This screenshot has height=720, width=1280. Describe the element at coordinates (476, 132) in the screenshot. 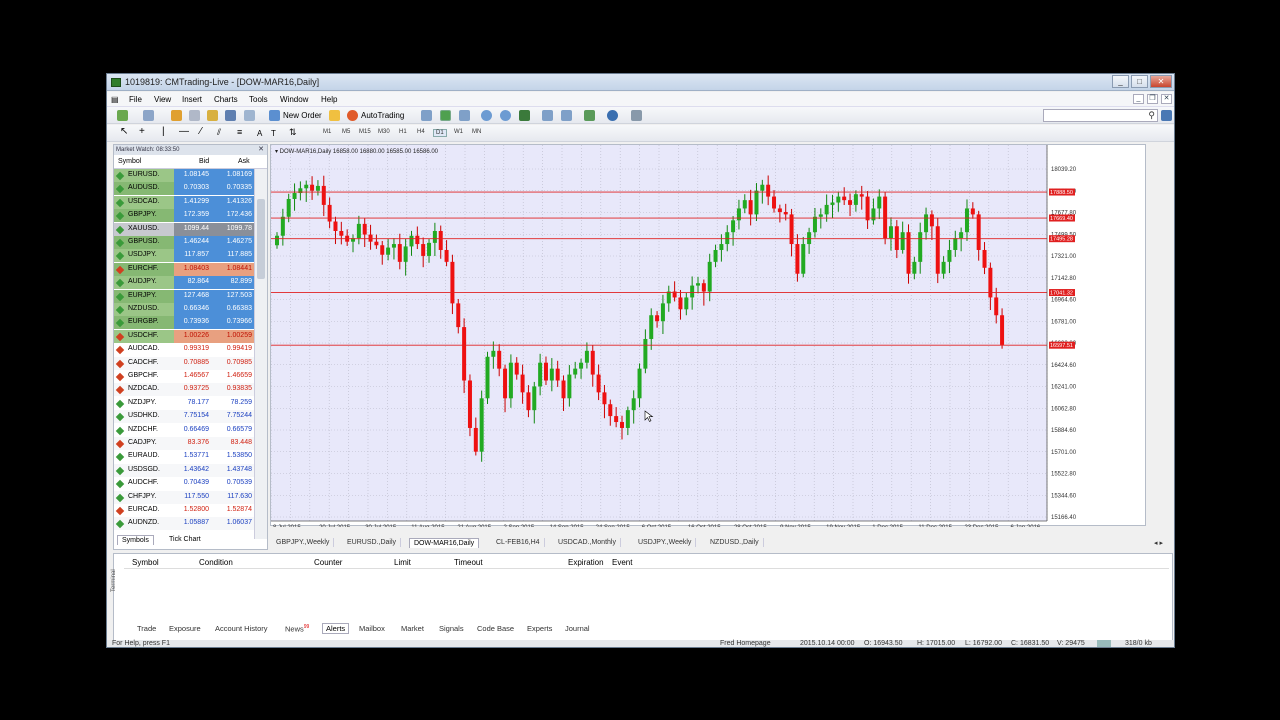

I see `timeframe-mn: MN` at that location.